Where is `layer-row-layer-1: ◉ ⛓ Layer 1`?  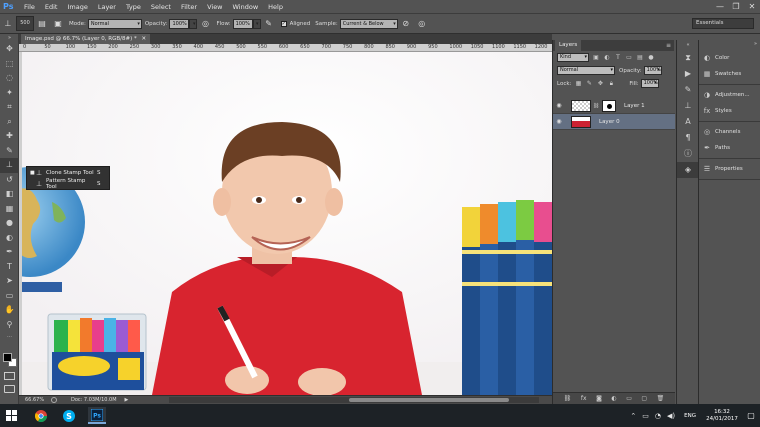 layer-row-layer-1: ◉ ⛓ Layer 1 is located at coordinates (614, 106).